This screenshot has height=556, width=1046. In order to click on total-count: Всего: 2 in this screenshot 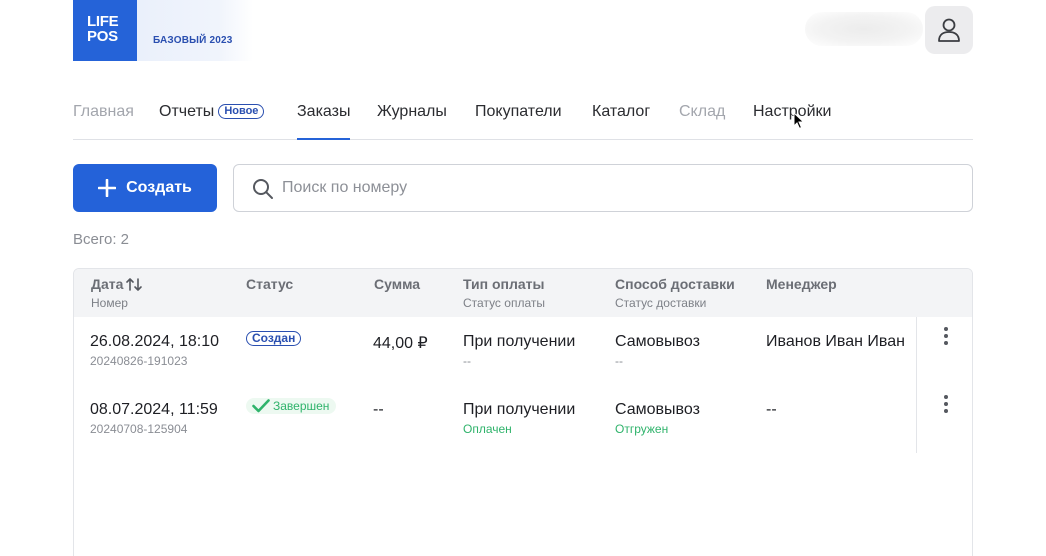, I will do `click(101, 239)`.